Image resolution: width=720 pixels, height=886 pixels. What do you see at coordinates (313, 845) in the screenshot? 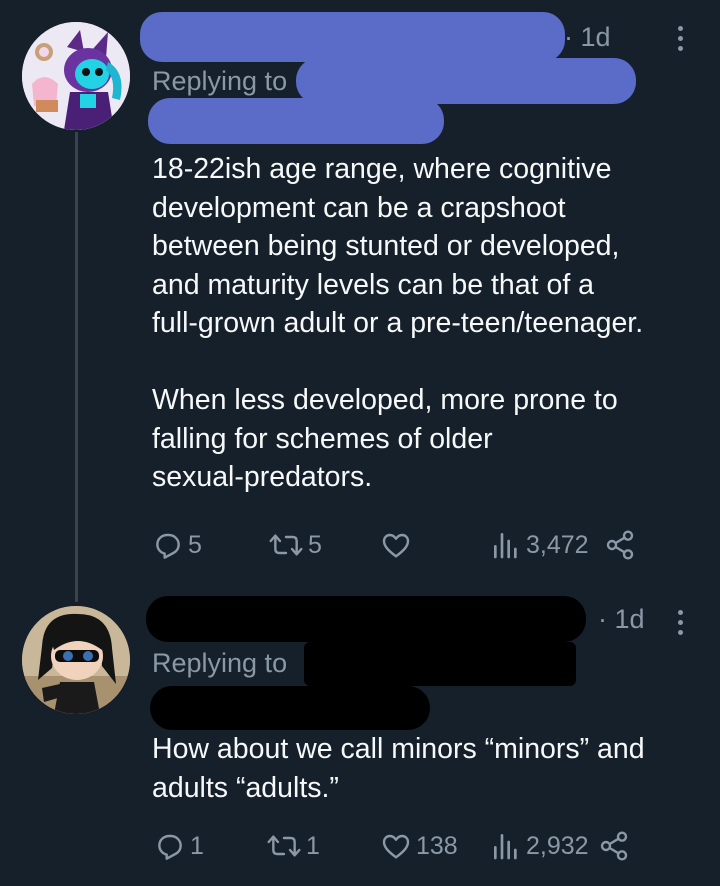
I see `retweet-count: 1` at bounding box center [313, 845].